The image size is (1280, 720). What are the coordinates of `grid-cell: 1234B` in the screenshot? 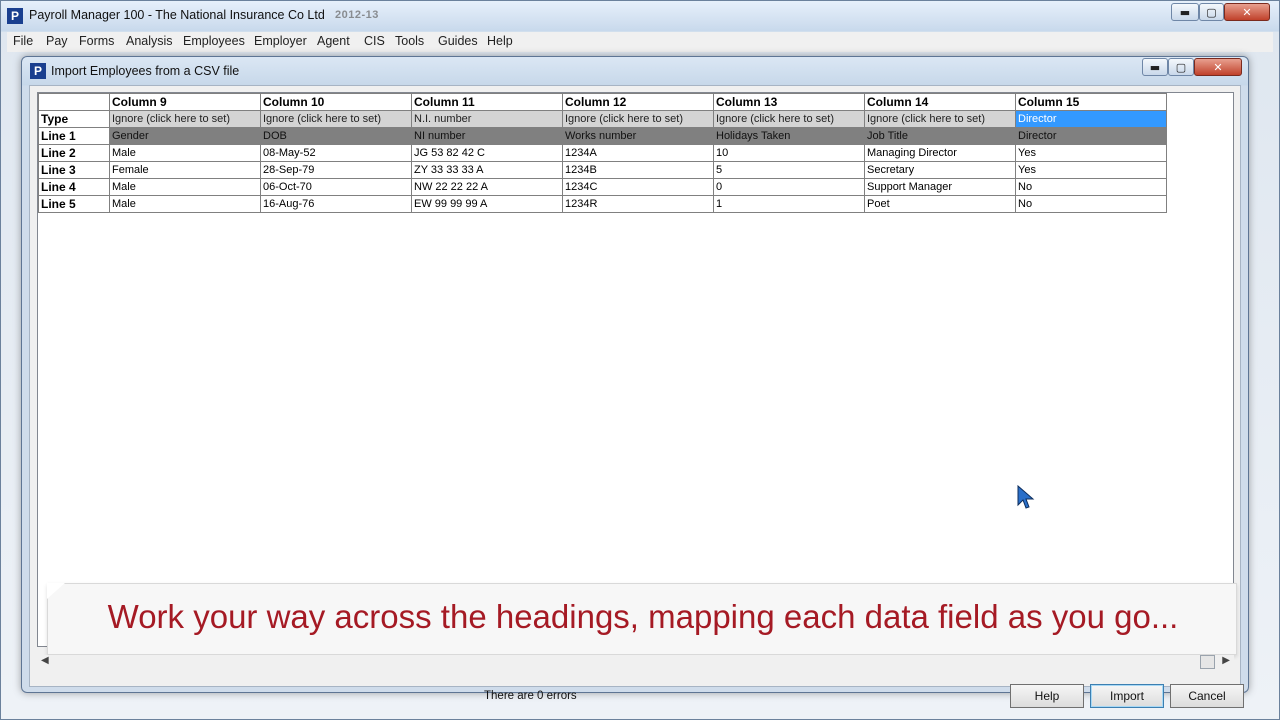 It's located at (638, 170).